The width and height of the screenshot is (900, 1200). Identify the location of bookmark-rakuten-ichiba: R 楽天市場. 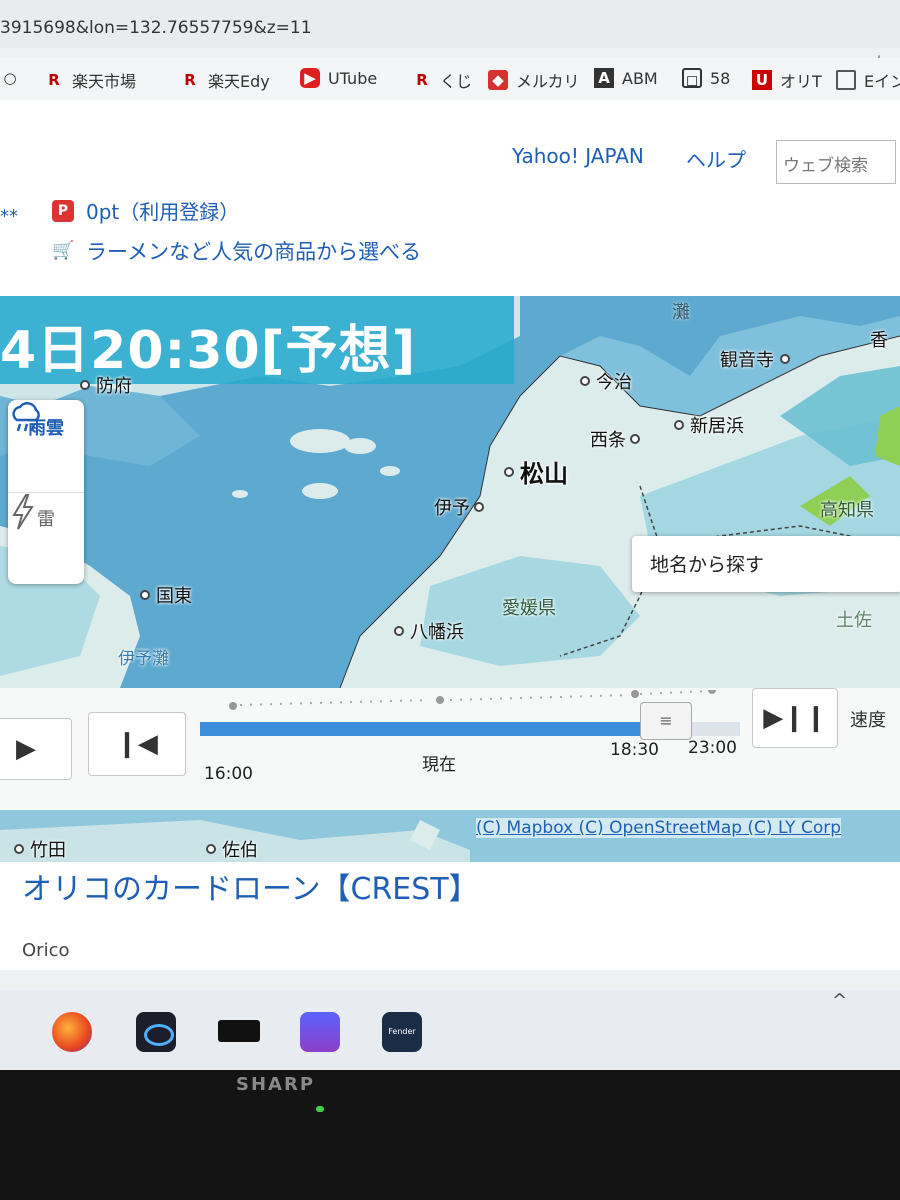
(90, 80).